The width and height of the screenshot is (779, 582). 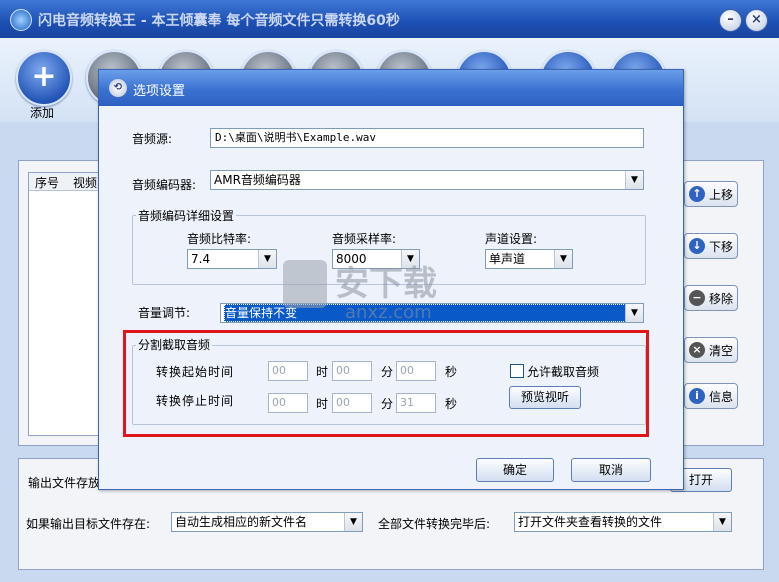 What do you see at coordinates (232, 259) in the screenshot?
I see `bitrate-select: 7.4 ▼` at bounding box center [232, 259].